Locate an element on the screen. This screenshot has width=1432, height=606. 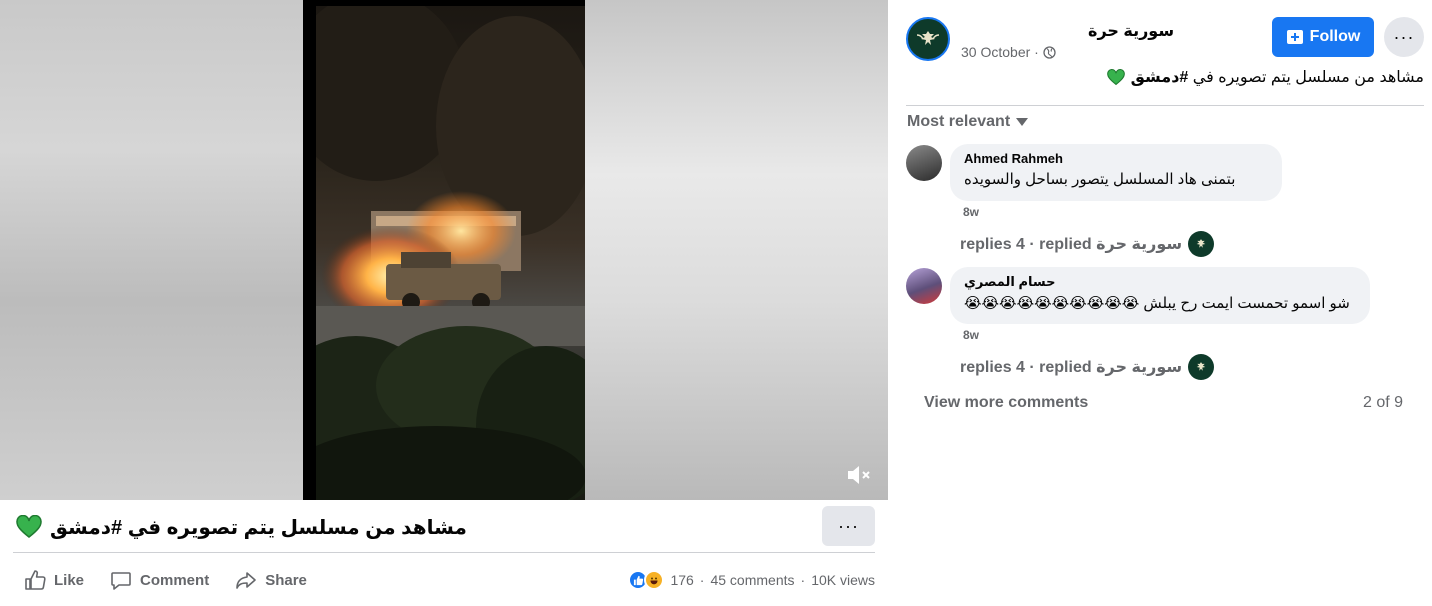
like-button: Like is located at coordinates (54, 580).